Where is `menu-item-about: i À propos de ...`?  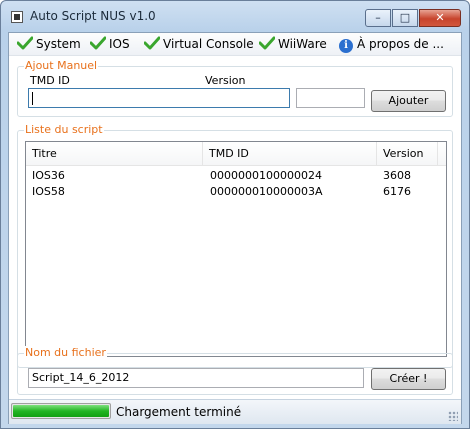 menu-item-about: i À propos de ... is located at coordinates (391, 44).